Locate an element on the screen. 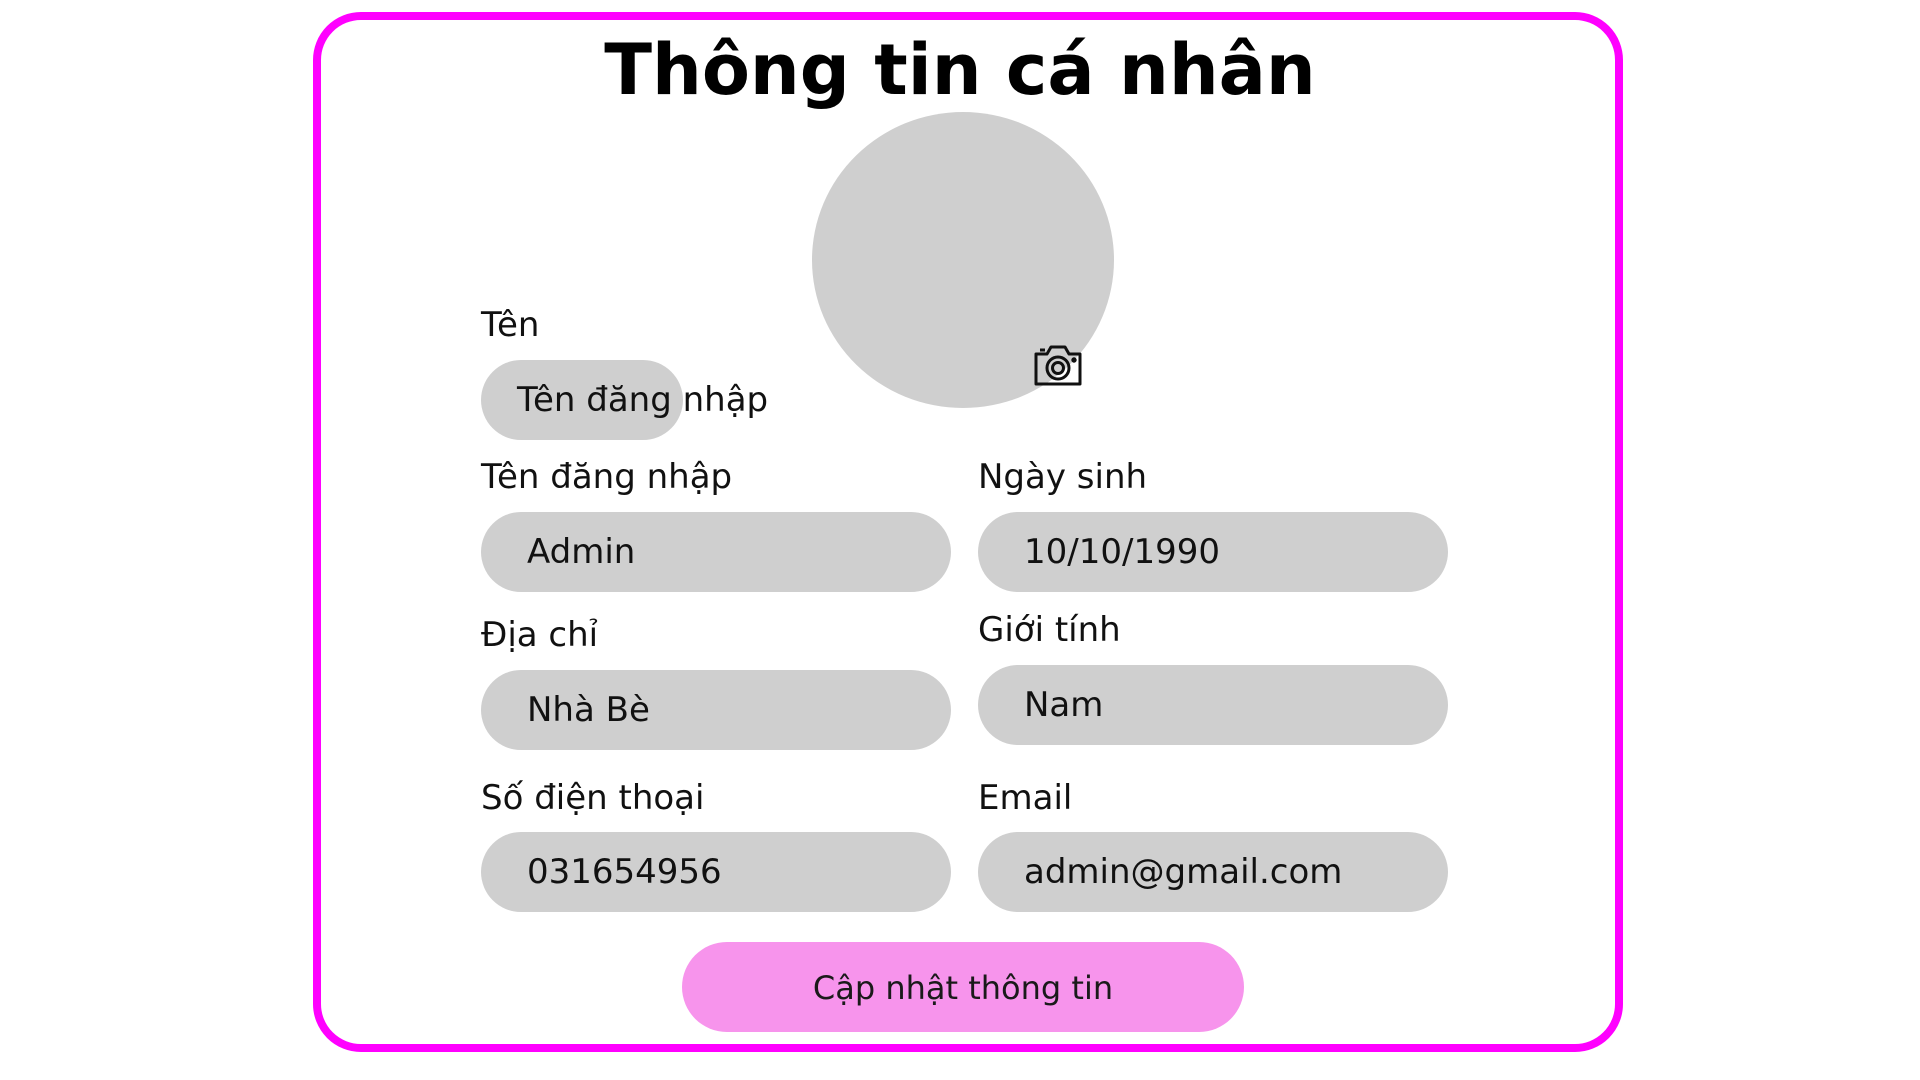 The height and width of the screenshot is (1080, 1920). username-label: Tên đăng nhập is located at coordinates (607, 477).